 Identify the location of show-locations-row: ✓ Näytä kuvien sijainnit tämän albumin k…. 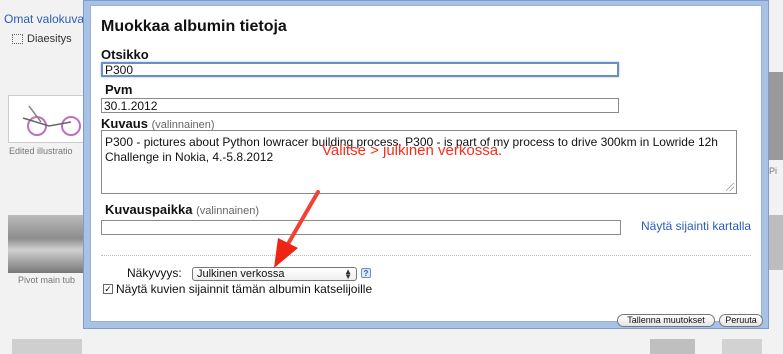
(237, 289).